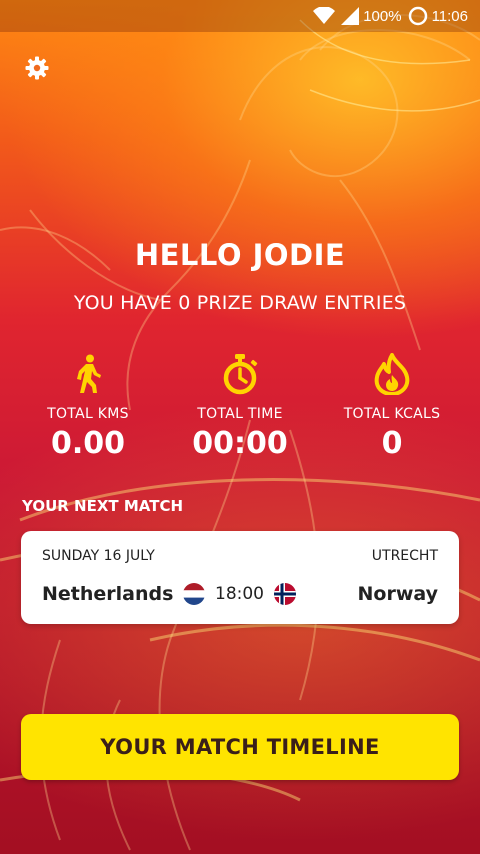 Image resolution: width=480 pixels, height=854 pixels. I want to click on match-venue: UTRECHT, so click(404, 556).